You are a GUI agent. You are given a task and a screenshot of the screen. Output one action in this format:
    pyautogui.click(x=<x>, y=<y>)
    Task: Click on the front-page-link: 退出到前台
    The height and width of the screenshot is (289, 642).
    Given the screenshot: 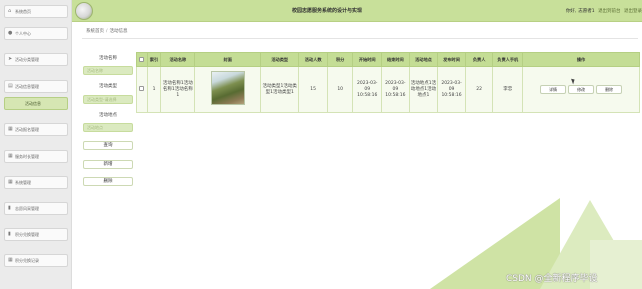 What is the action you would take?
    pyautogui.click(x=609, y=11)
    